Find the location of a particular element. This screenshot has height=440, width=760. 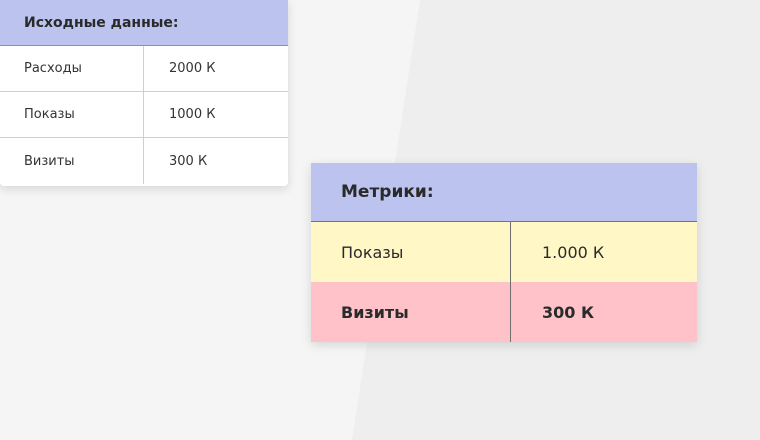

table-row: Показы 1000 К is located at coordinates (144, 115).